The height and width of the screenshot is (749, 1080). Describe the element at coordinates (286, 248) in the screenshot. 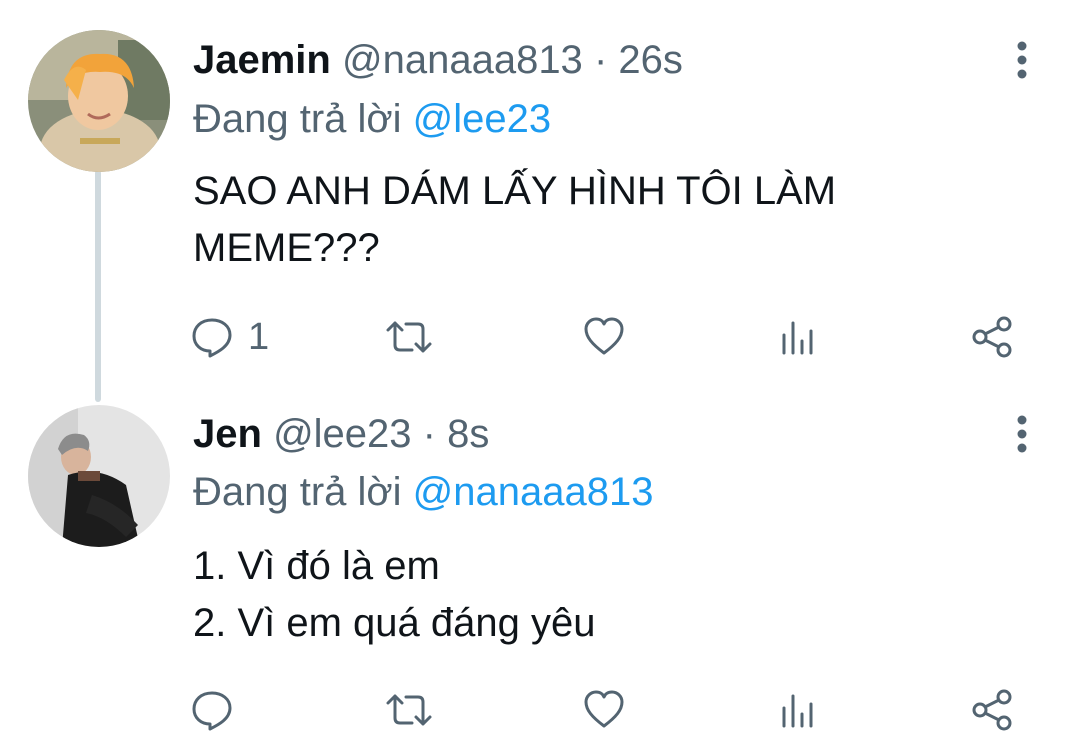

I see `tweet-text-line: MEME???` at that location.